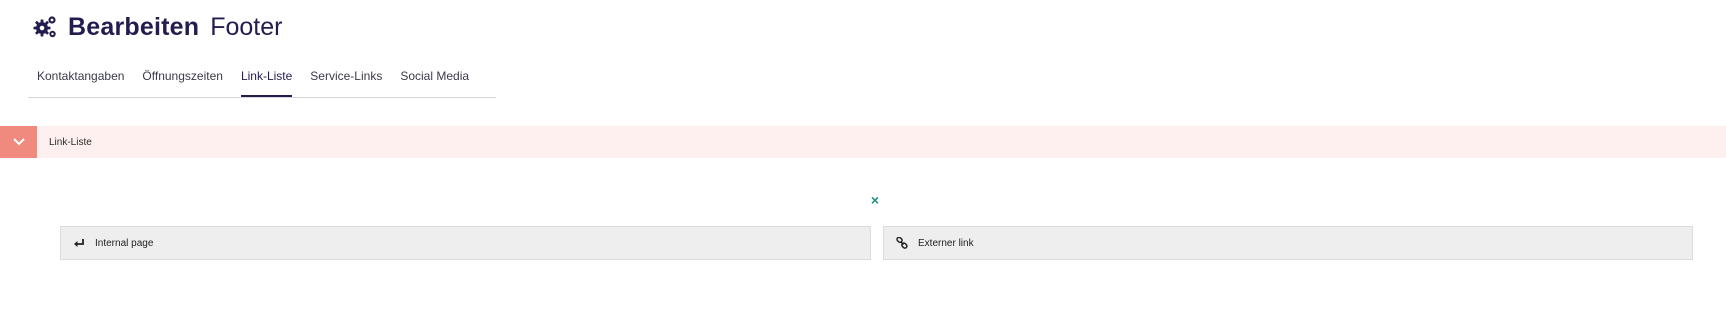 This screenshot has width=1726, height=313. What do you see at coordinates (902, 243) in the screenshot?
I see `link-icon` at bounding box center [902, 243].